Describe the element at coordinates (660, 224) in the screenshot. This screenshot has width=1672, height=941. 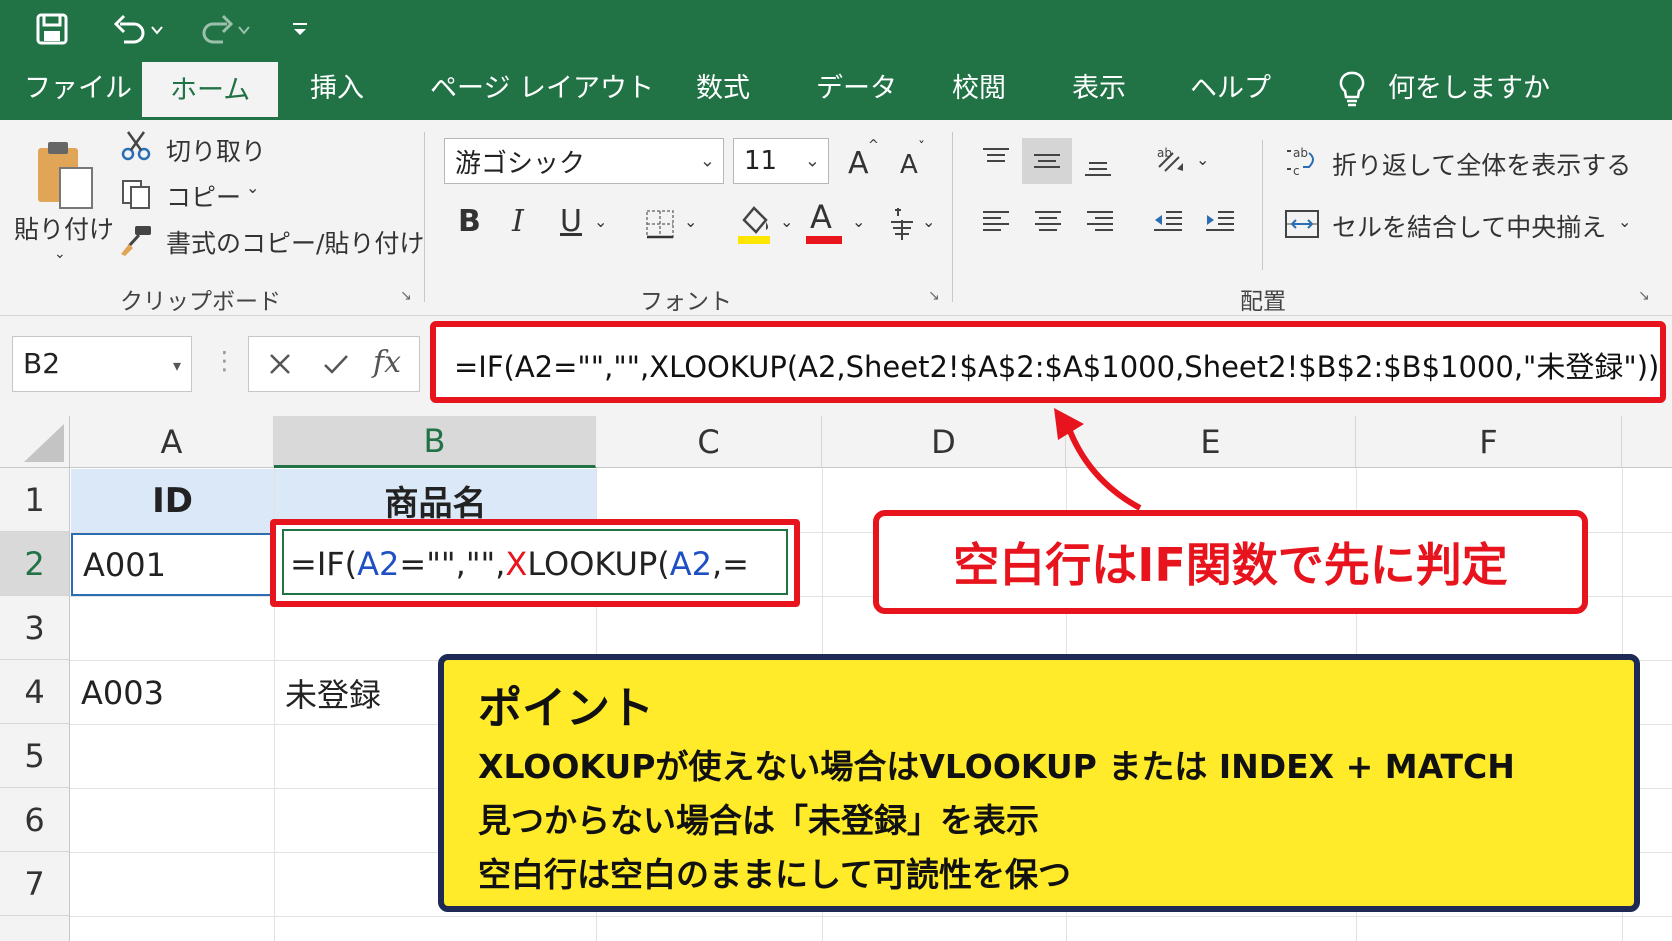
I see `borders-icon` at that location.